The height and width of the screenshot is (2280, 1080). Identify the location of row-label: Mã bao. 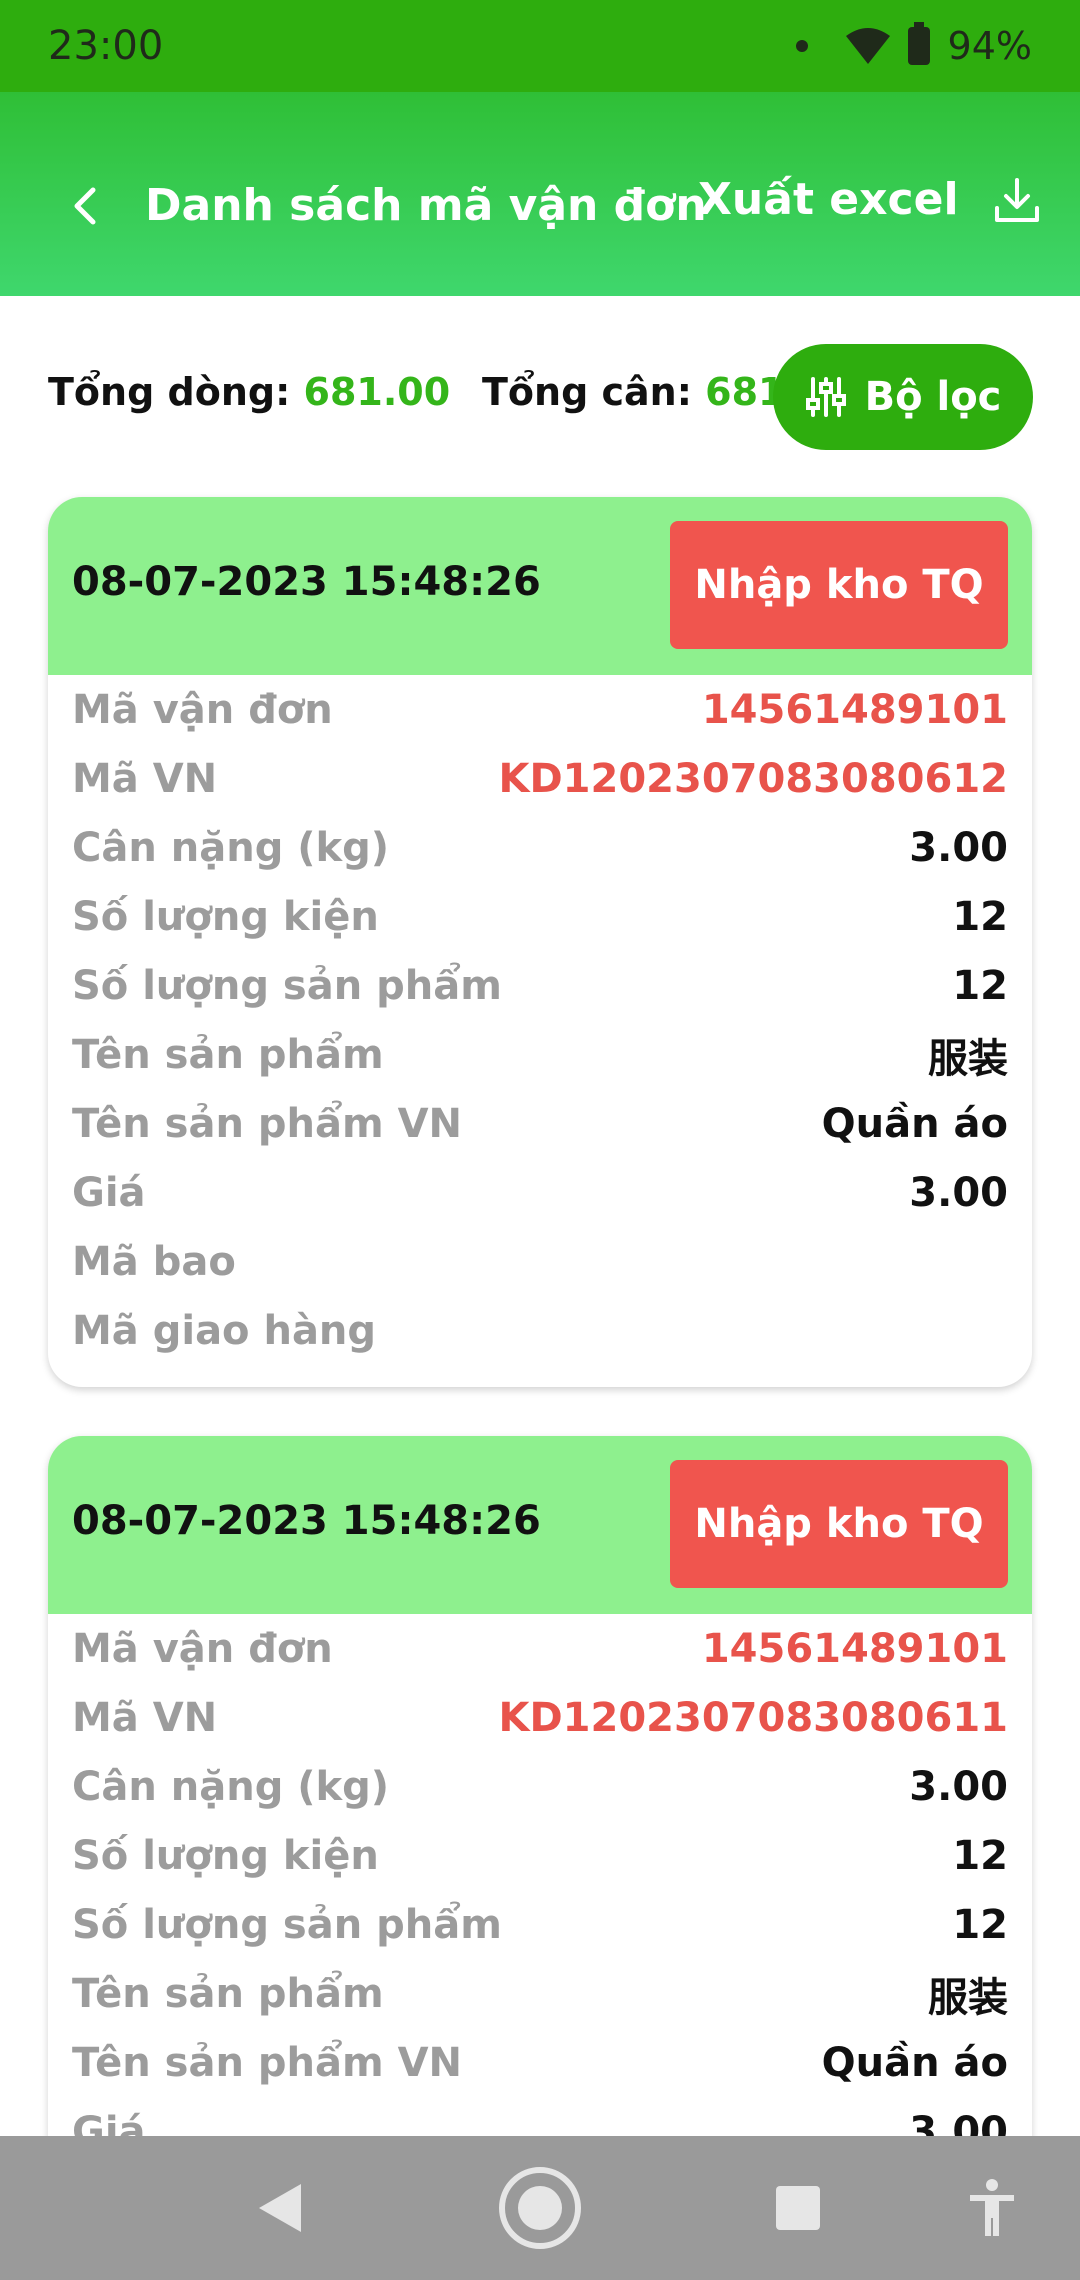
(154, 1261).